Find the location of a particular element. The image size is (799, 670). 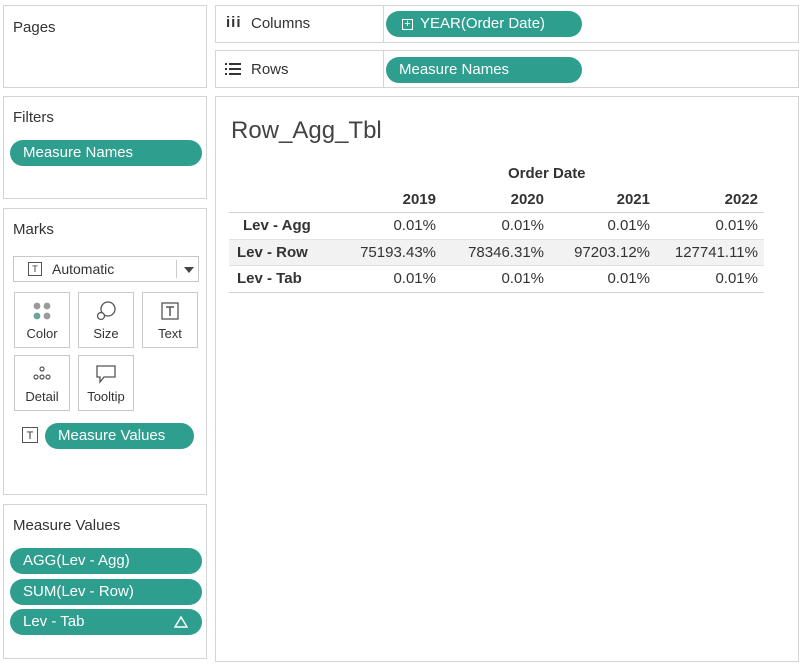

columns-label: Columns is located at coordinates (281, 23).